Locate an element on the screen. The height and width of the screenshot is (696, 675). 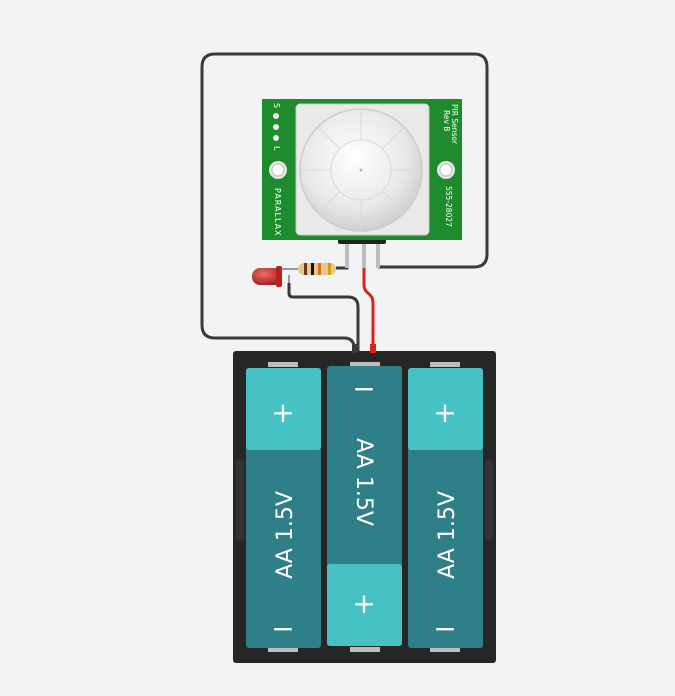
cell-3-minus: − is located at coordinates (444, 628).